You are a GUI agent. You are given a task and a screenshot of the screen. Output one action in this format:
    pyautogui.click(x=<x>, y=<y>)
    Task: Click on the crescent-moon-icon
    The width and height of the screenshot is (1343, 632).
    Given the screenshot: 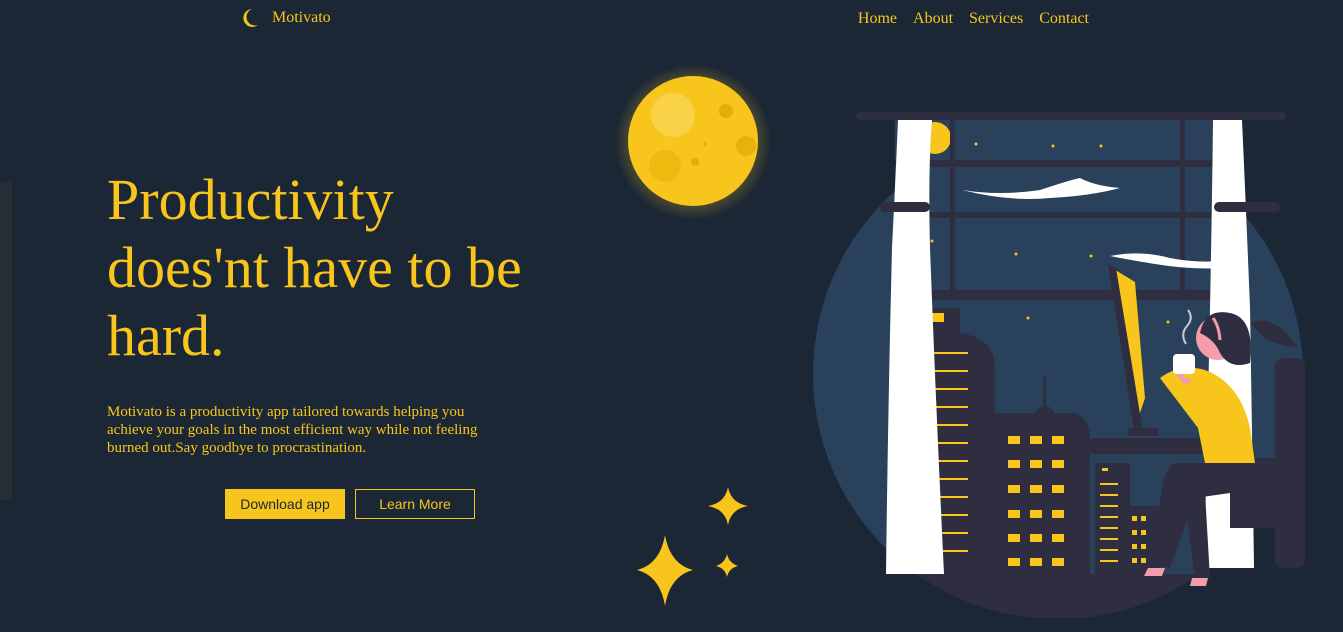 What is the action you would take?
    pyautogui.click(x=250, y=18)
    